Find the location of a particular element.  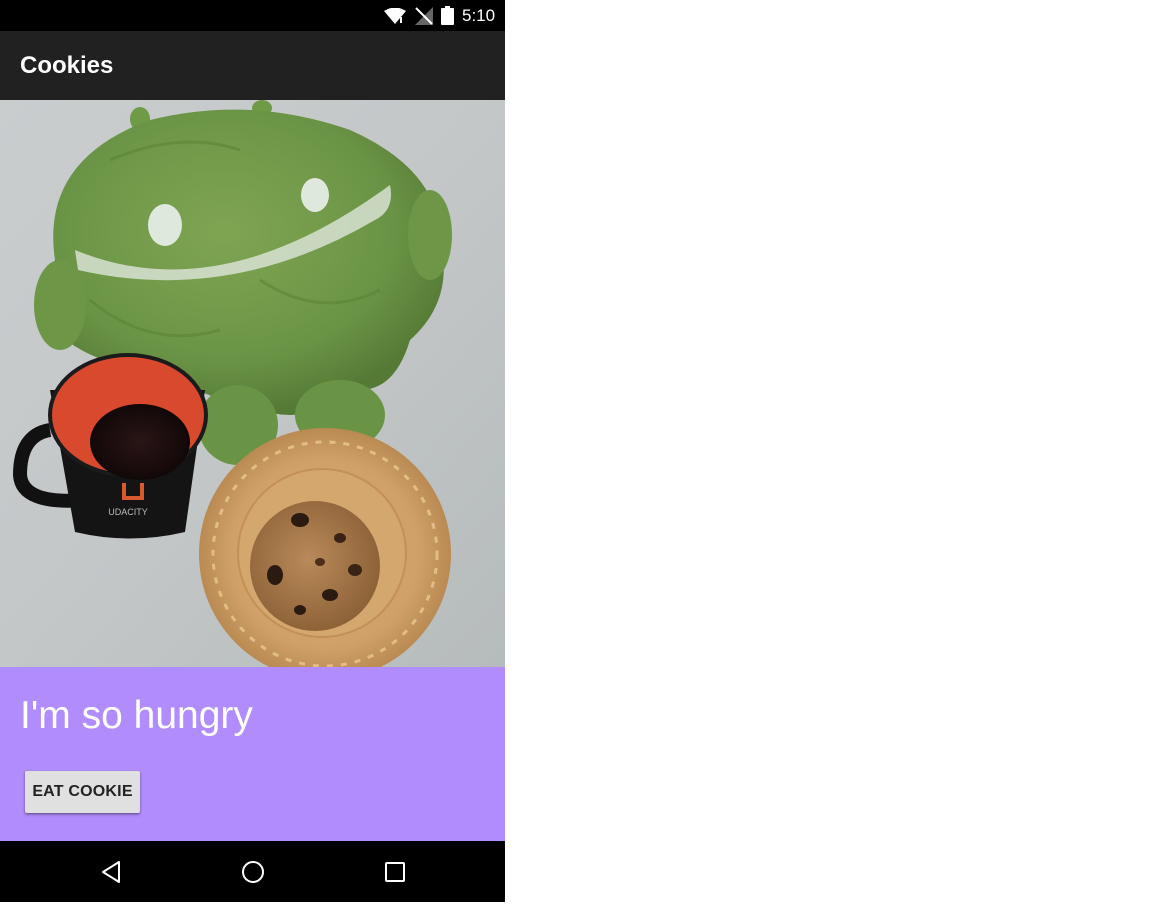

recents-icon is located at coordinates (395, 872).